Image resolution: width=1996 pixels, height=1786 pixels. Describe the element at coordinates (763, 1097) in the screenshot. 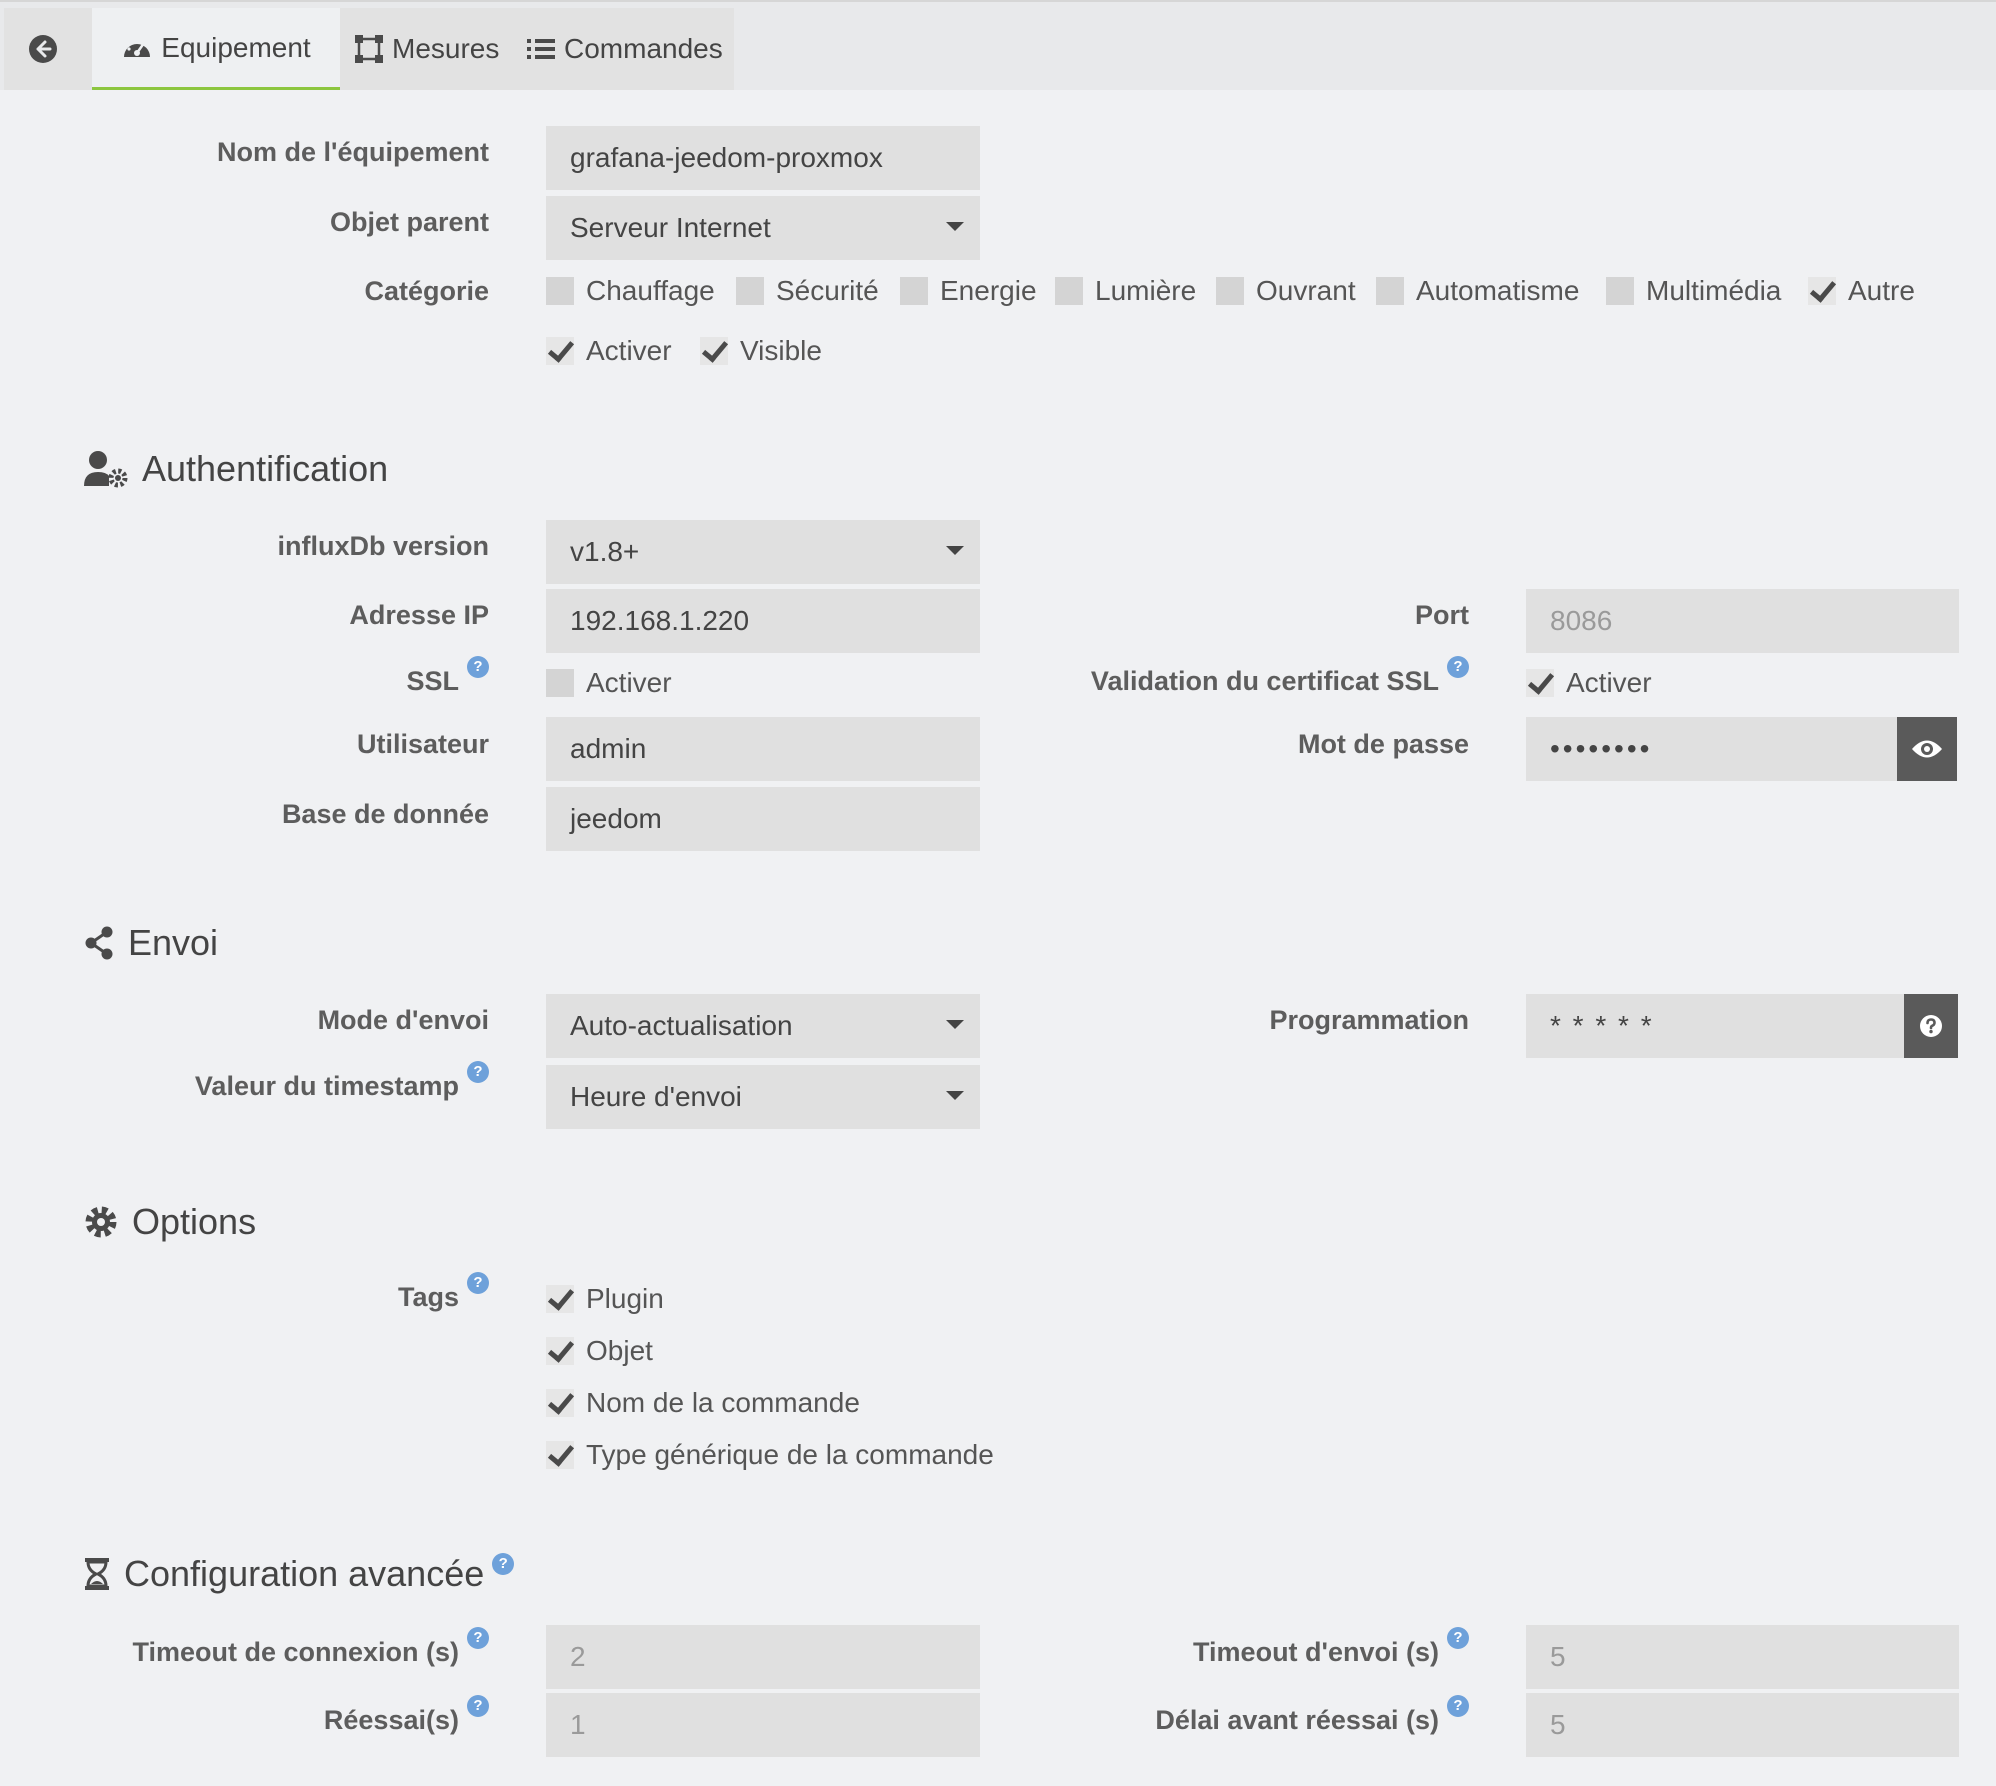

I see `timestamp-select: Heure d'envoi` at that location.